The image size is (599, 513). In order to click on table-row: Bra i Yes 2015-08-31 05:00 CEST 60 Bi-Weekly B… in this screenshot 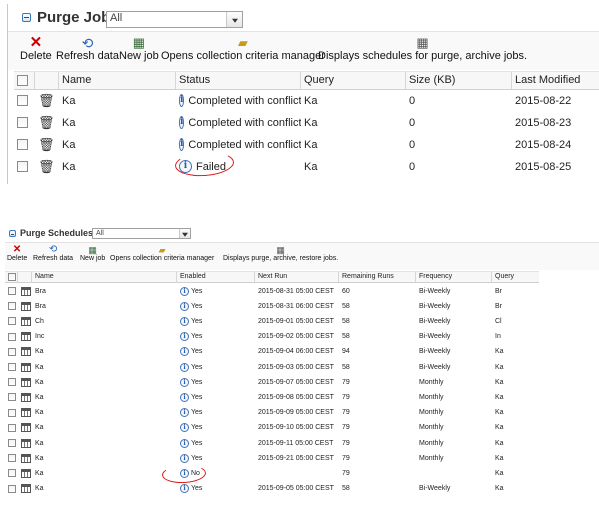, I will do `click(272, 291)`.